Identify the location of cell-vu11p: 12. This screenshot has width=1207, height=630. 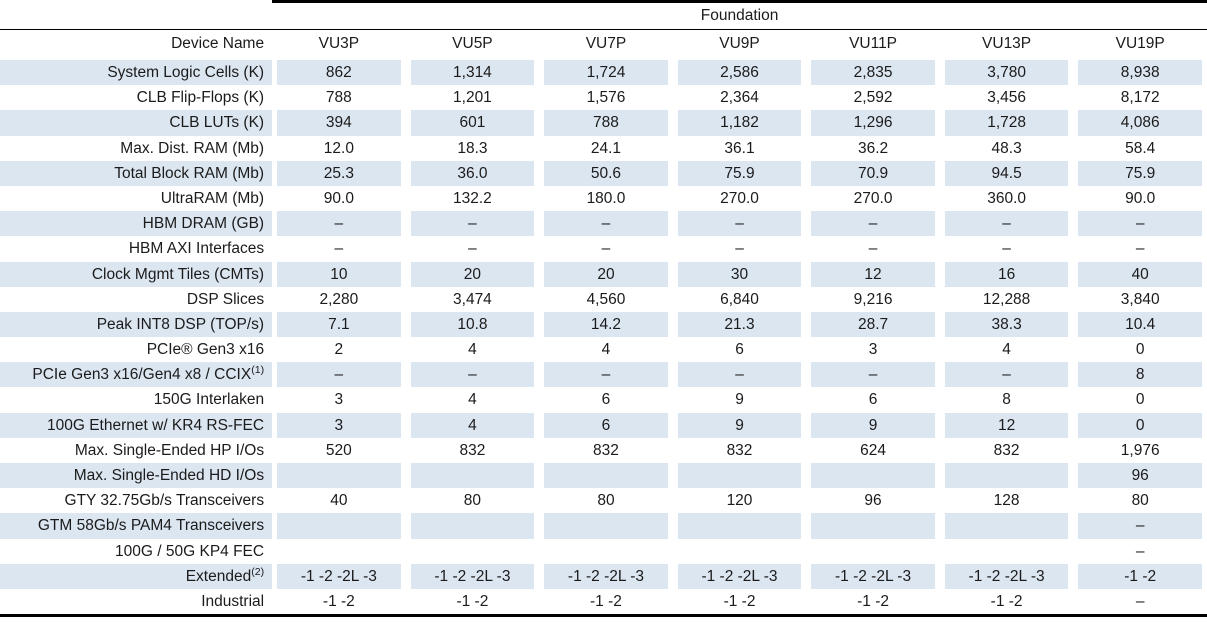
(873, 274).